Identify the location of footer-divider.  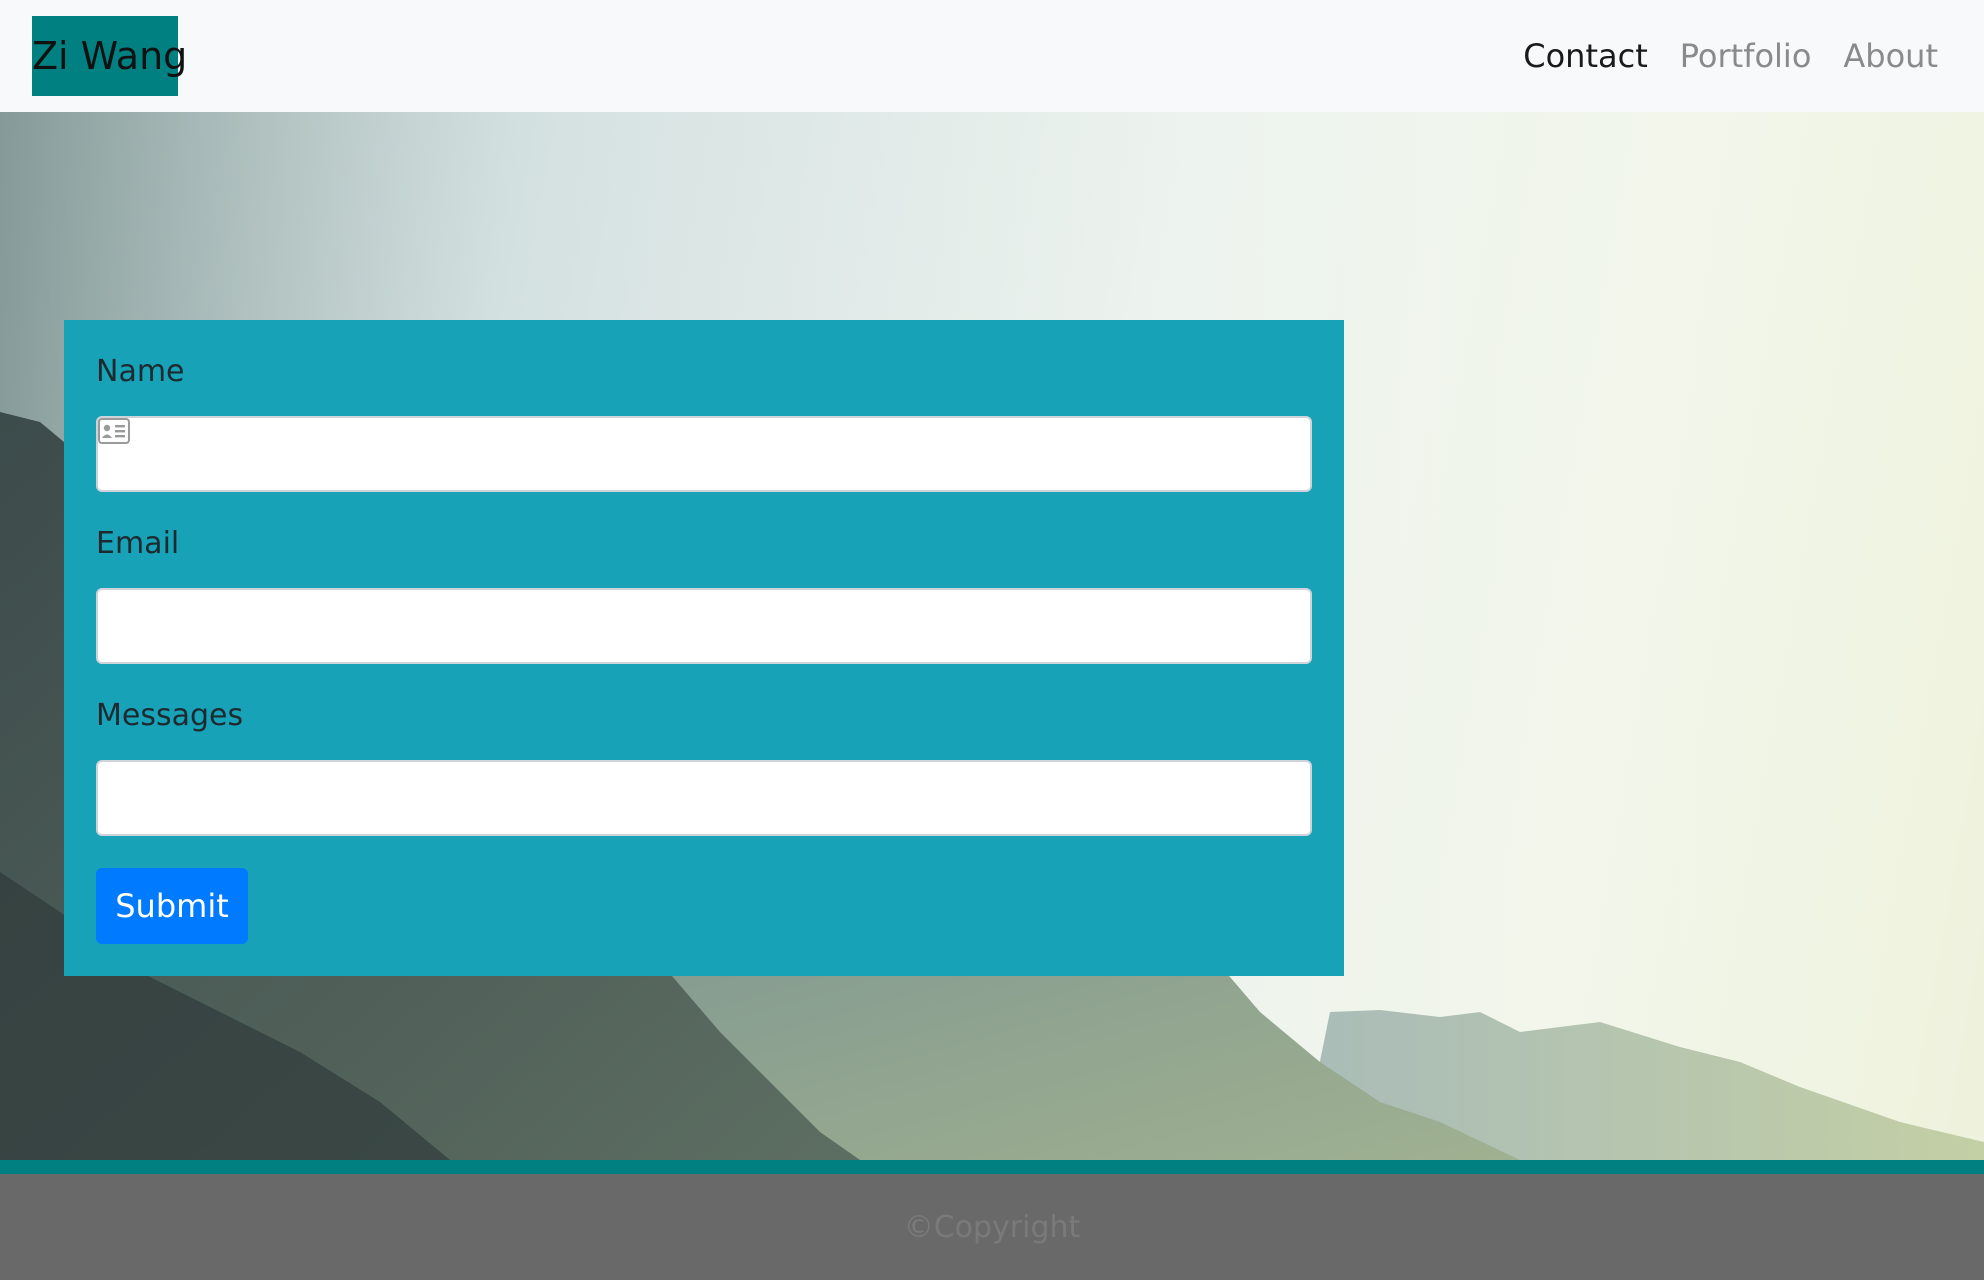
(992, 1167).